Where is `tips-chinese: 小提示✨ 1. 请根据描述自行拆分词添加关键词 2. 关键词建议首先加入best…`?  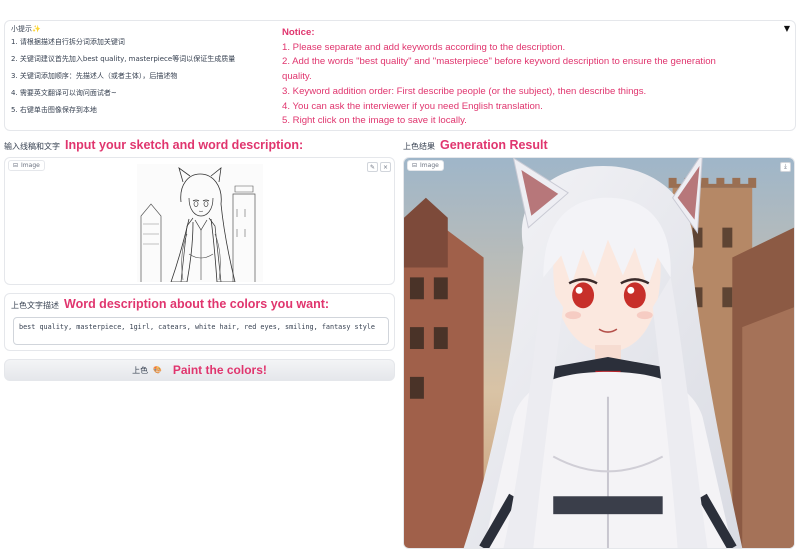
tips-chinese: 小提示✨ 1. 请根据描述自行拆分词添加关键词 2. 关键词建议首先加入best… is located at coordinates (145, 75).